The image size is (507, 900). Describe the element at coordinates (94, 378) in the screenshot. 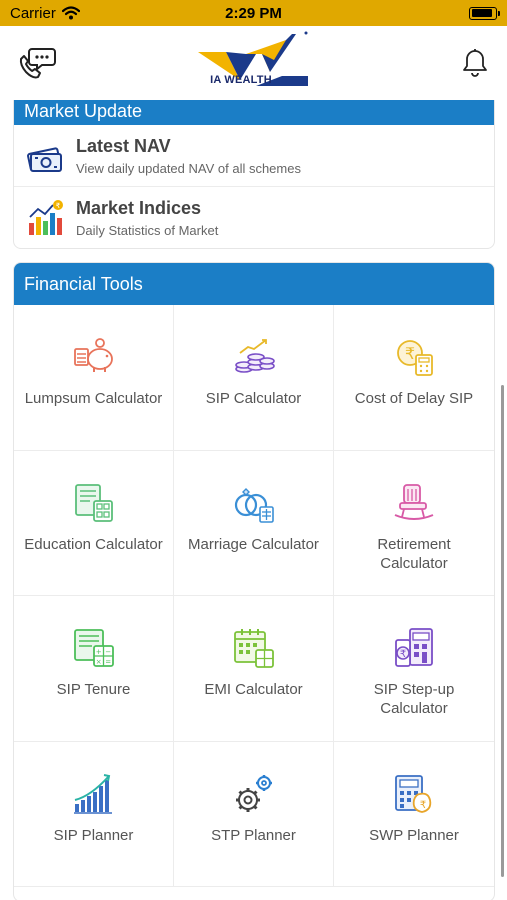

I see `tool-lumpsum-calculator: Lumpsum Calculator` at that location.